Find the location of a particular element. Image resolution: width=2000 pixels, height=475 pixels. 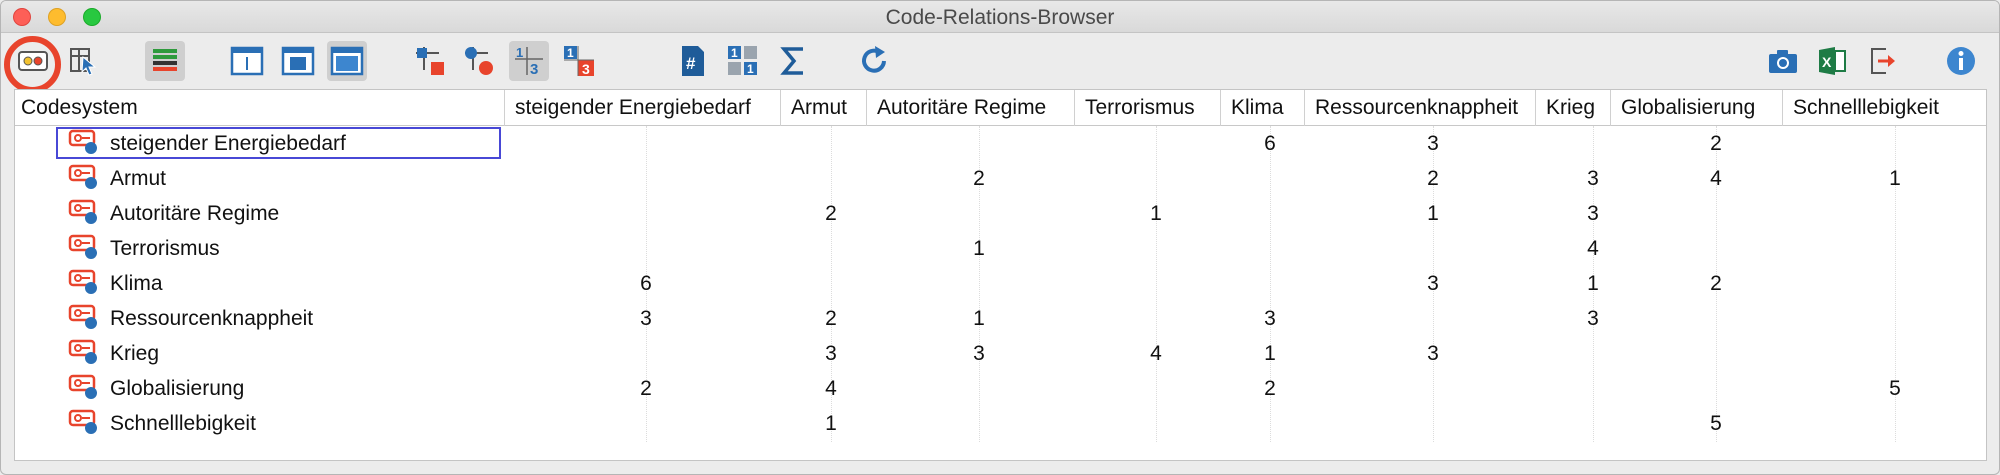

table-row: steigender Energiebedarf 6 3 2 is located at coordinates (1000, 143).